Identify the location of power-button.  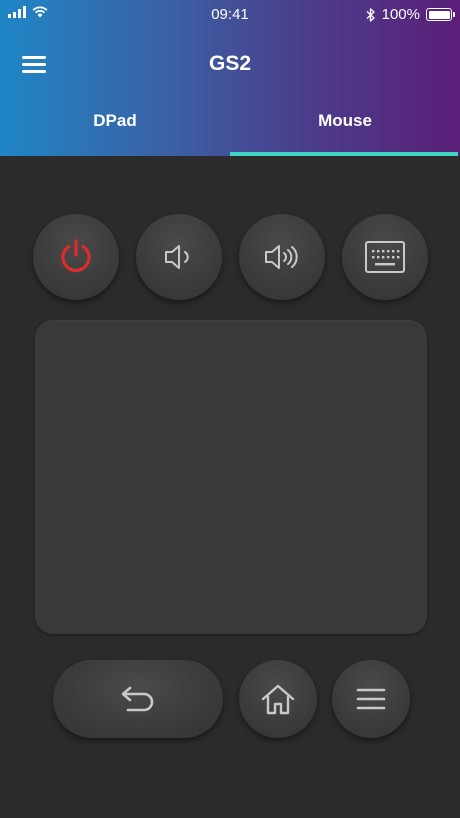
(76, 257).